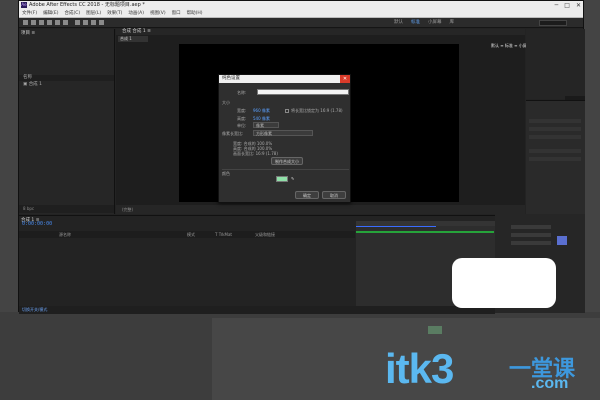 This screenshot has width=600, height=400. I want to click on zoom-tool-icon, so click(49, 22).